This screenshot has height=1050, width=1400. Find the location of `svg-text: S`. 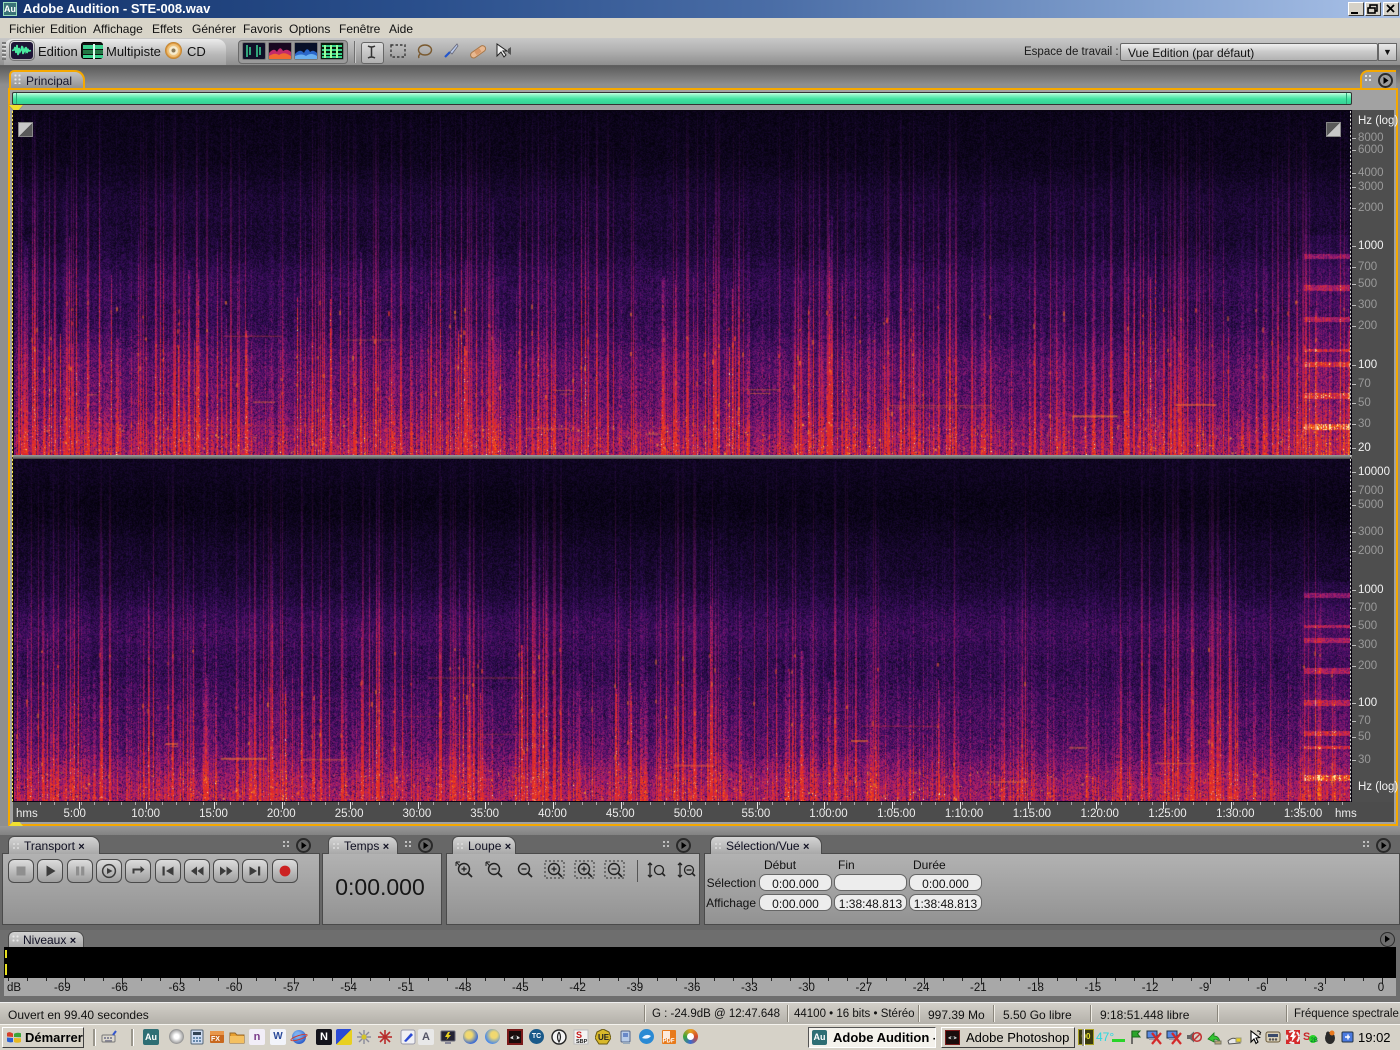

svg-text: S is located at coordinates (1306, 1037).